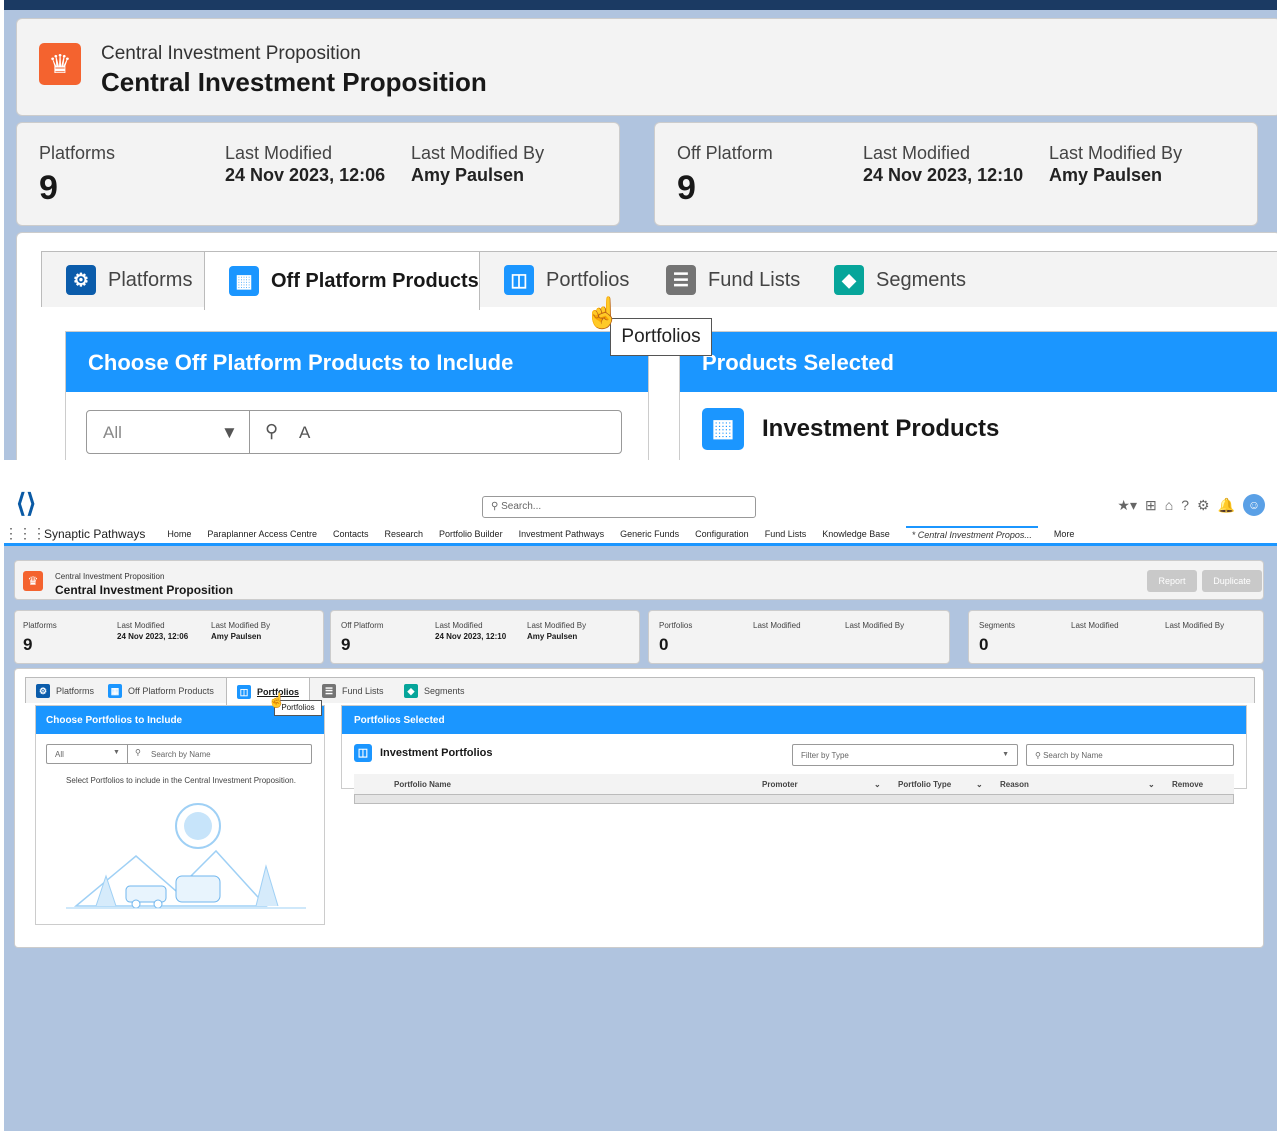 This screenshot has width=1277, height=1131. I want to click on app-logo-icon: ⟨⟩, so click(26, 503).